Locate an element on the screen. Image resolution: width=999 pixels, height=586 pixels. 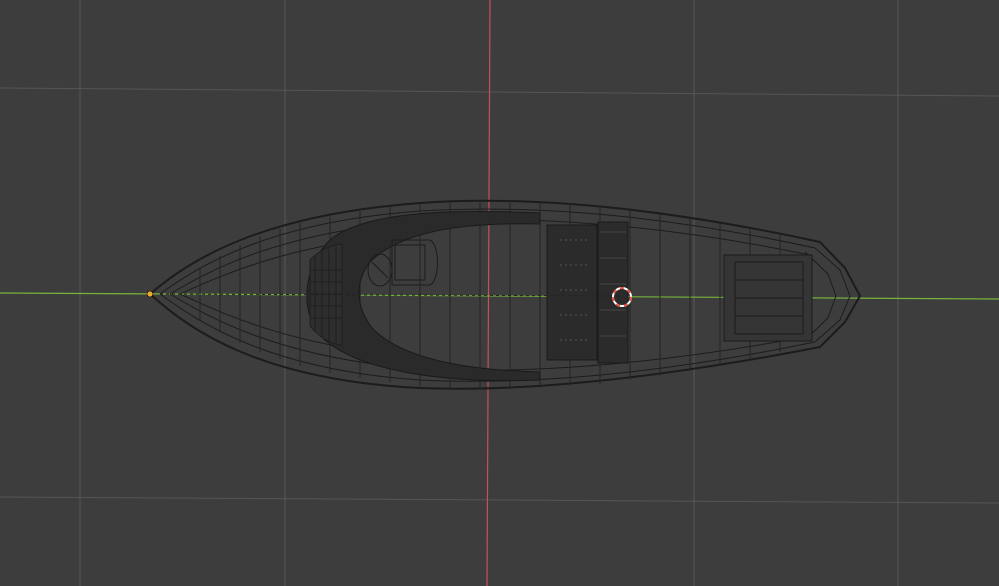
stern-hatch is located at coordinates (768, 298).